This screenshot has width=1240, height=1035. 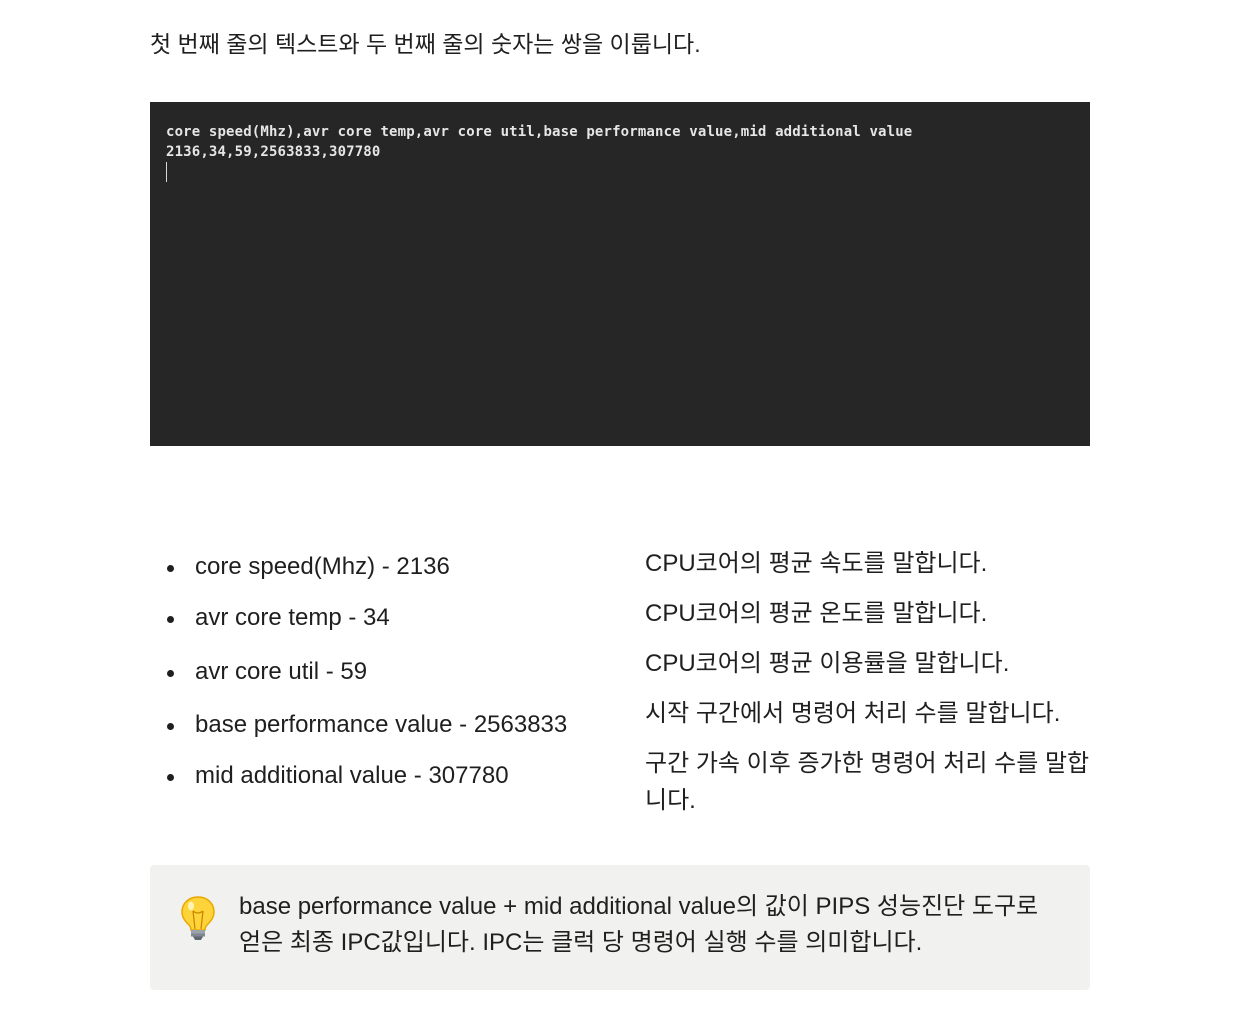 What do you see at coordinates (853, 713) in the screenshot?
I see `field-description: 시작 구간에서 명령어 처리 수를 말합니다.` at bounding box center [853, 713].